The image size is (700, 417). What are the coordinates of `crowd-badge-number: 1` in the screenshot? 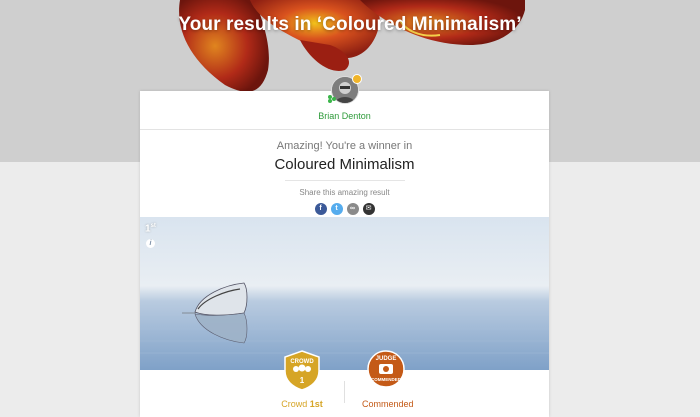 It's located at (302, 380).